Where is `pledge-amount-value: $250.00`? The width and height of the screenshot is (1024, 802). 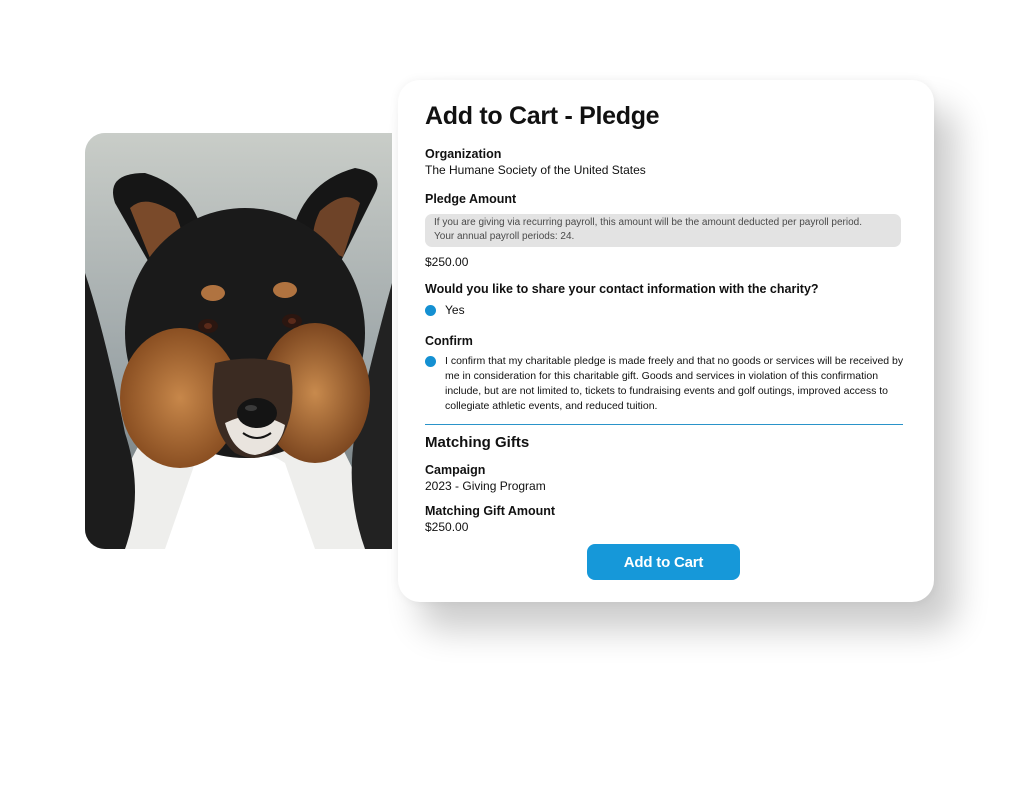
pledge-amount-value: $250.00 is located at coordinates (447, 262).